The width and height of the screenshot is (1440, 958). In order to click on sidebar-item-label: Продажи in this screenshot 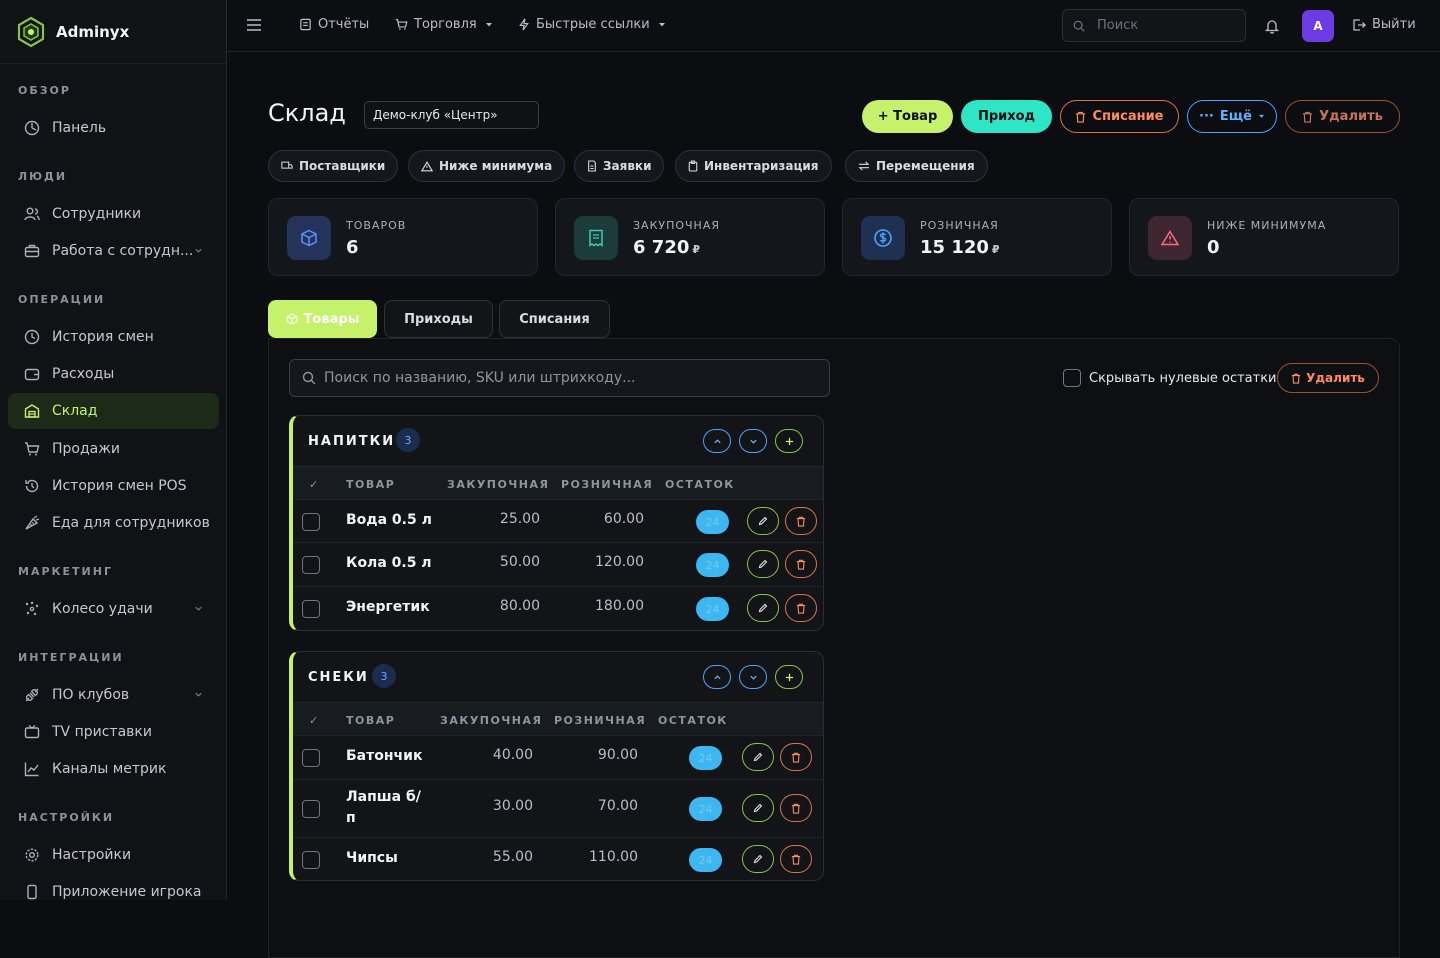, I will do `click(86, 449)`.